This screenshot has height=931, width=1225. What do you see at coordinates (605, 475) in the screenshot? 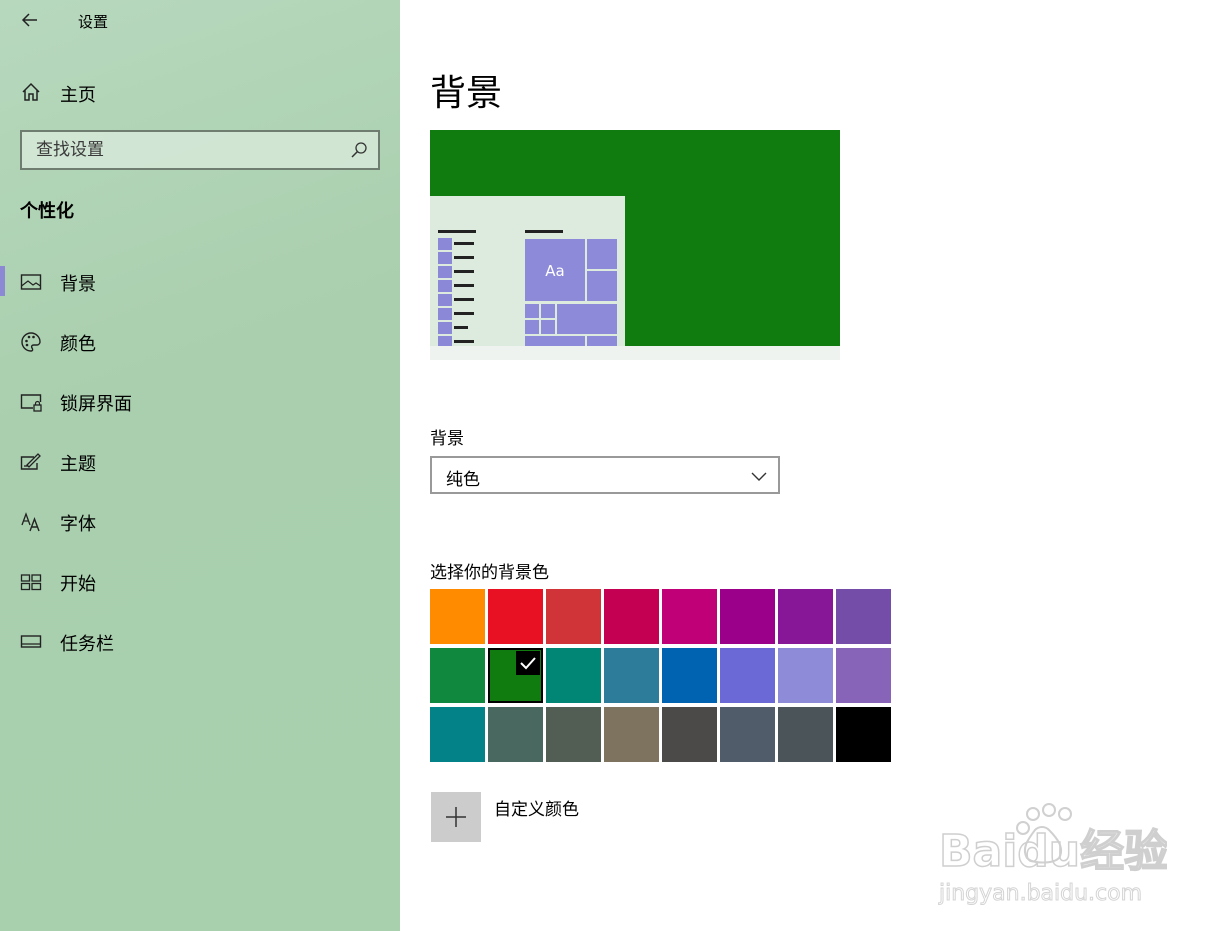
I see `background-type-dropdown: 纯色` at bounding box center [605, 475].